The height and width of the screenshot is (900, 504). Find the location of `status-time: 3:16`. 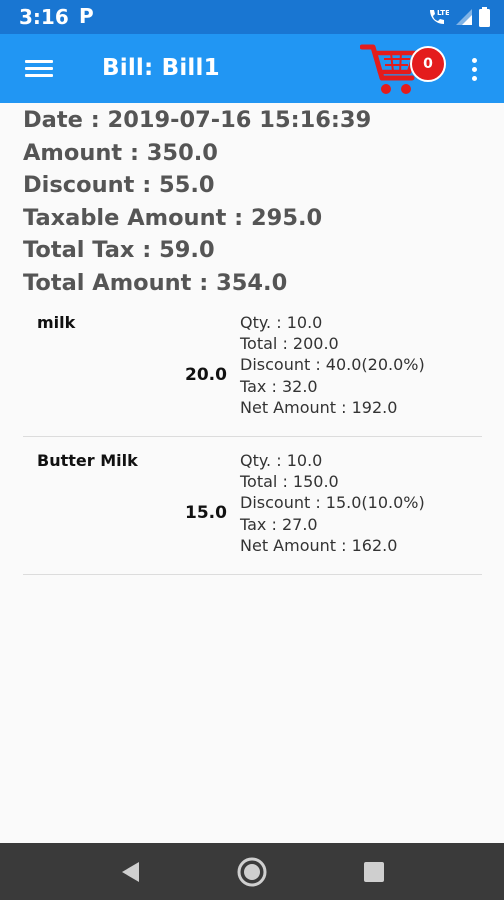

status-time: 3:16 is located at coordinates (44, 17).